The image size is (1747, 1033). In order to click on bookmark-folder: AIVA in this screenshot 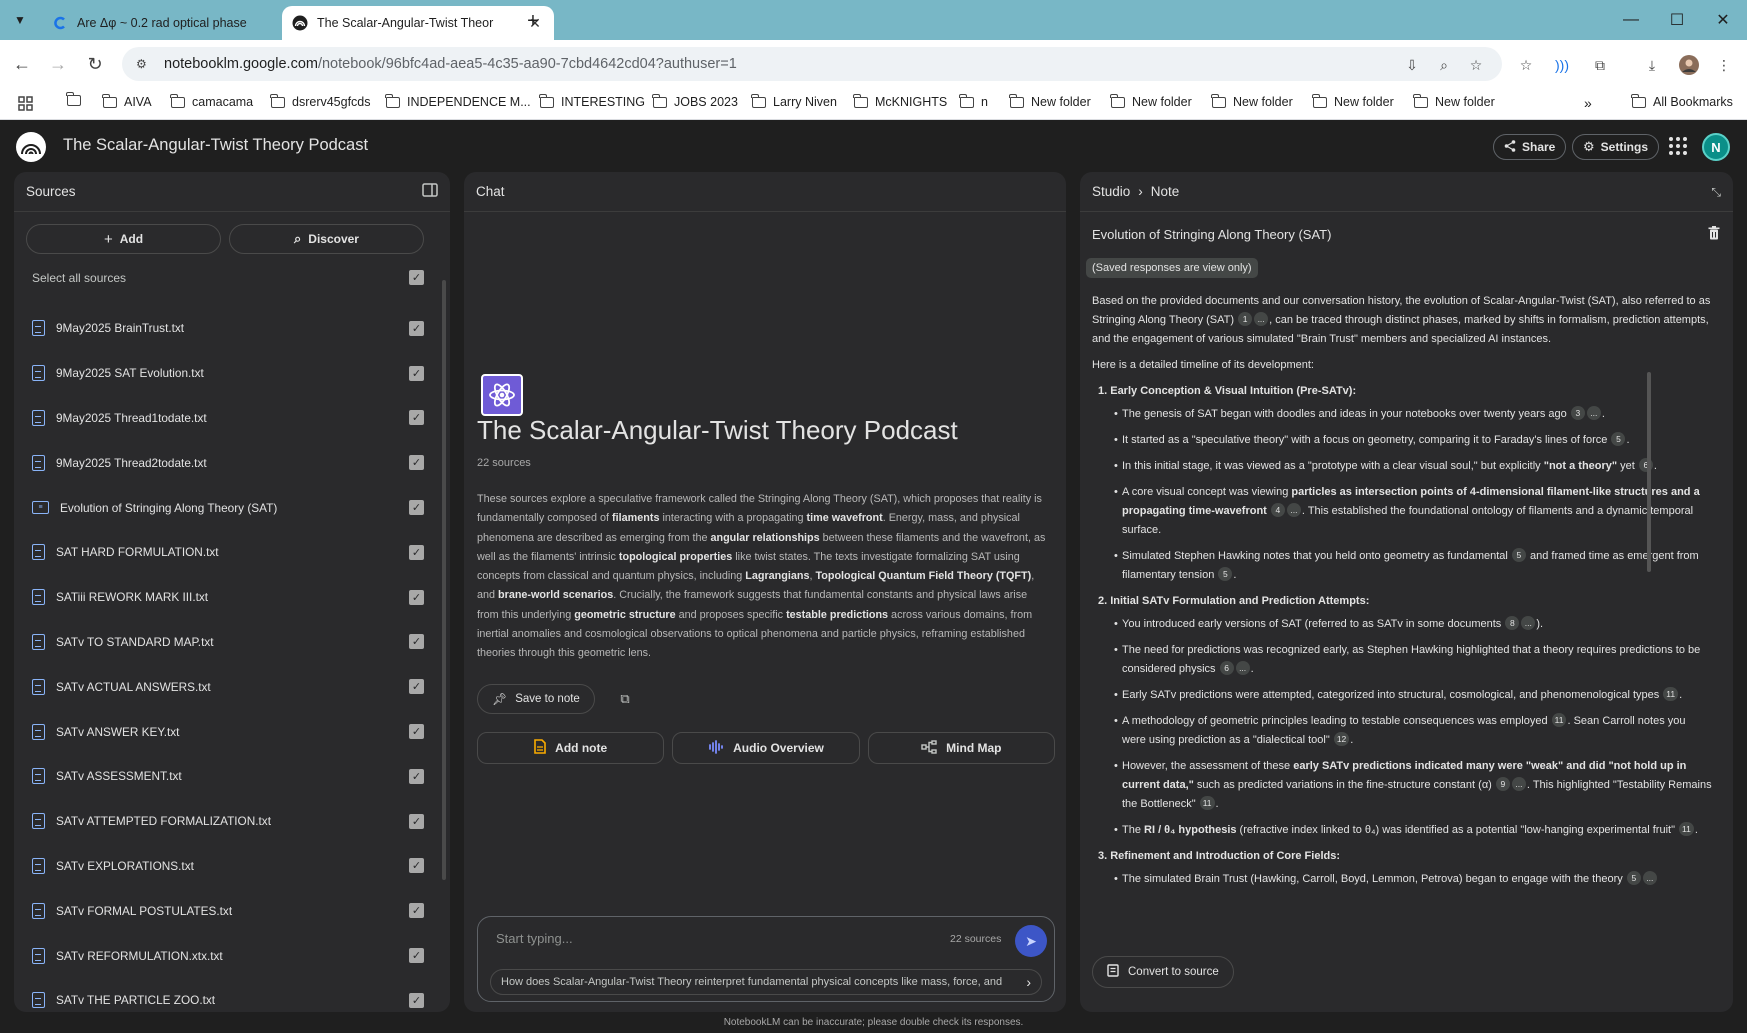, I will do `click(127, 101)`.